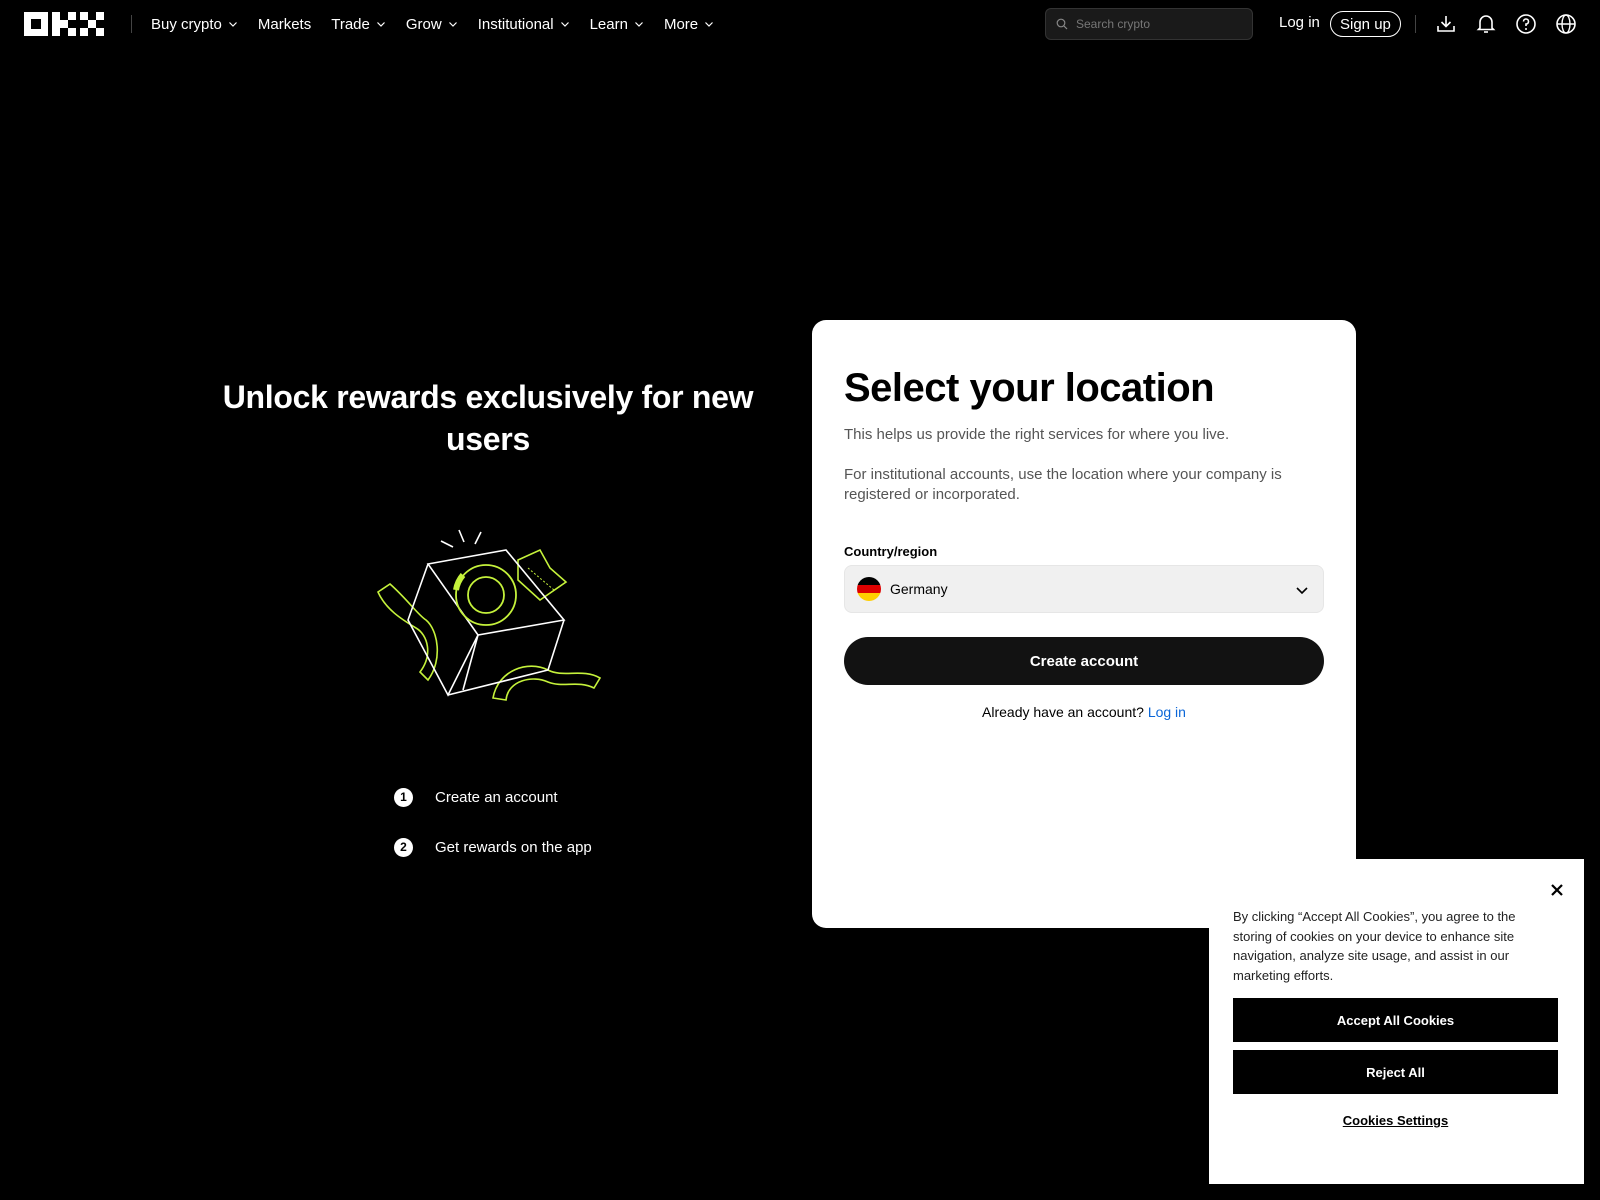  I want to click on country-field-label: Country/region, so click(891, 551).